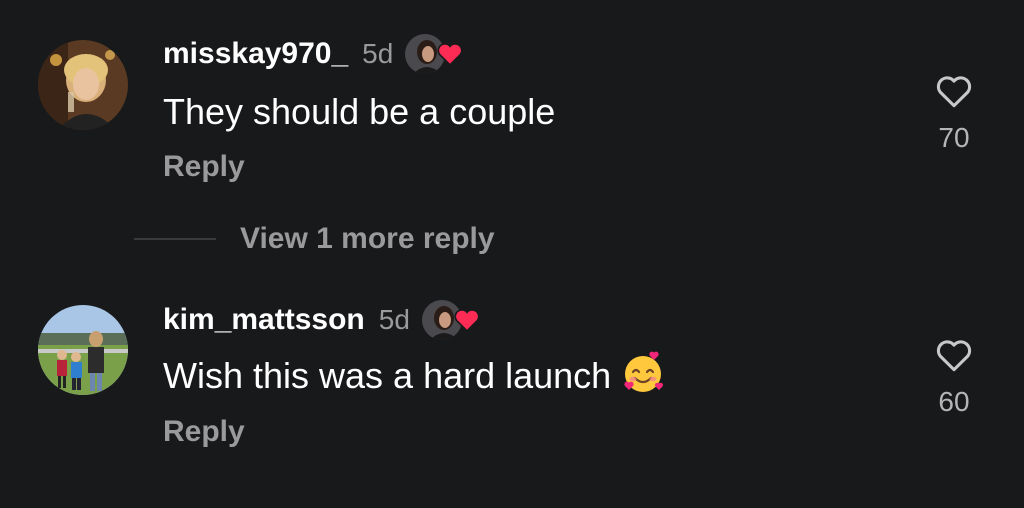  What do you see at coordinates (255, 54) in the screenshot?
I see `username: misskay970_` at bounding box center [255, 54].